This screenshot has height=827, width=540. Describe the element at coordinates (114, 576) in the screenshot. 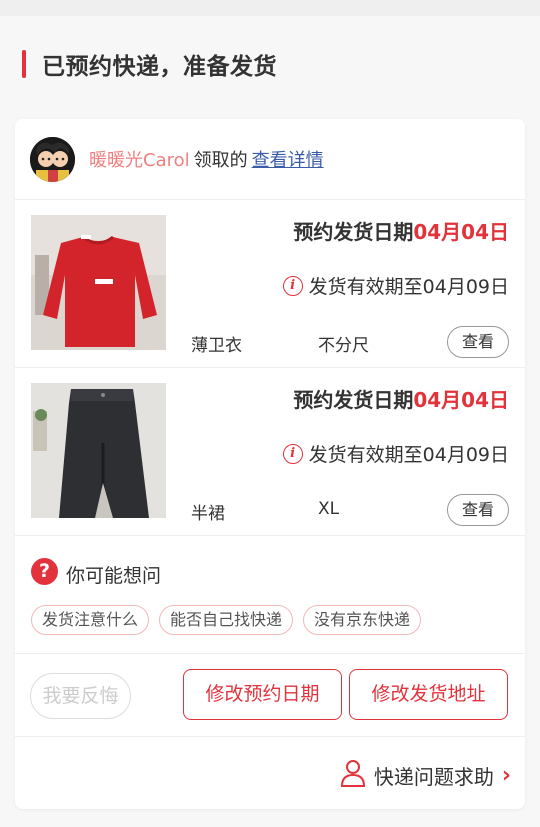

I see `faq-title: 你可能想问` at that location.